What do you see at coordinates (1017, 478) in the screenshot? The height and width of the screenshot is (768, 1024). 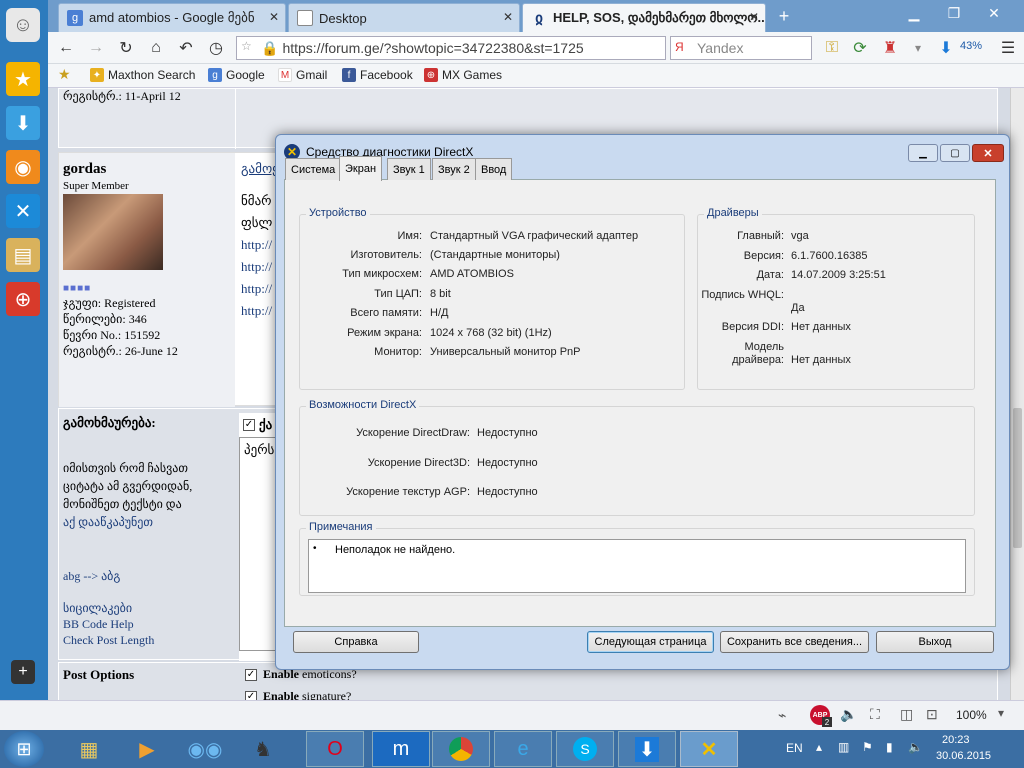 I see `scrollbar-thumb` at bounding box center [1017, 478].